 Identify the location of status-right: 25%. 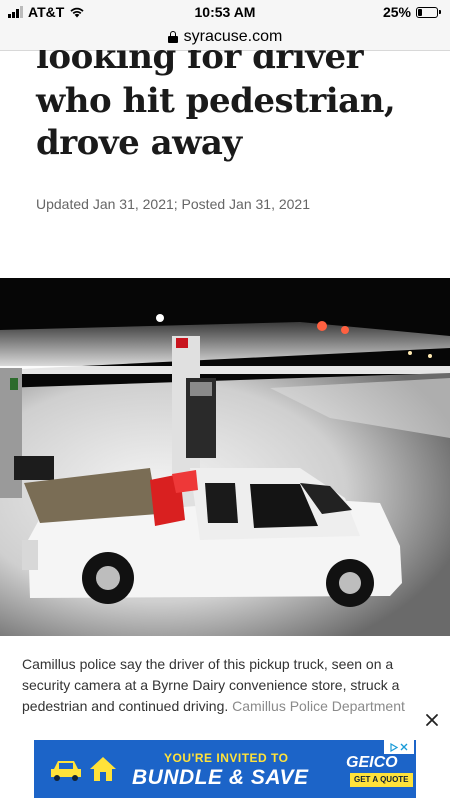
(411, 12).